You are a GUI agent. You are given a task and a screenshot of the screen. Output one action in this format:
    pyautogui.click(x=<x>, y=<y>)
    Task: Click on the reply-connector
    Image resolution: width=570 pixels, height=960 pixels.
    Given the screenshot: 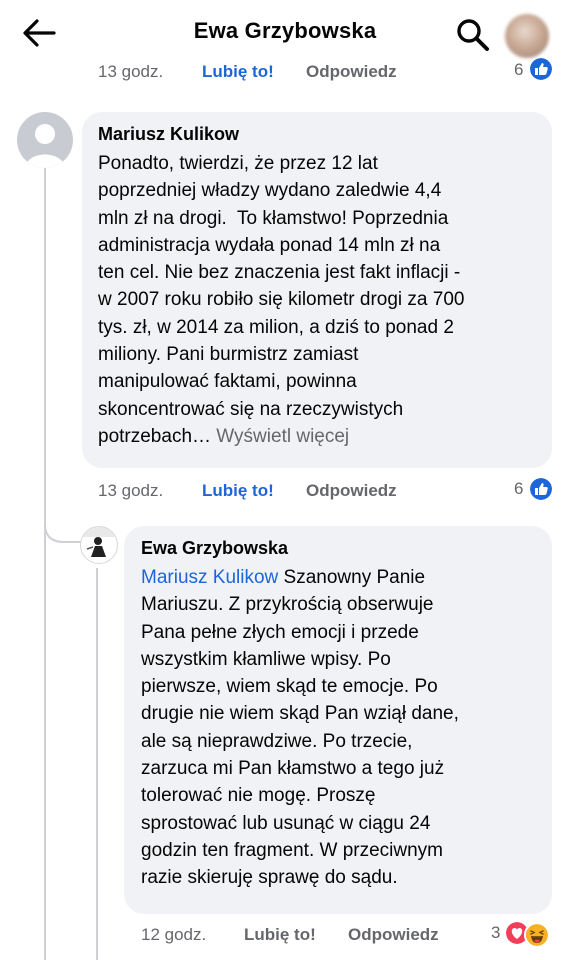 What is the action you would take?
    pyautogui.click(x=63, y=526)
    